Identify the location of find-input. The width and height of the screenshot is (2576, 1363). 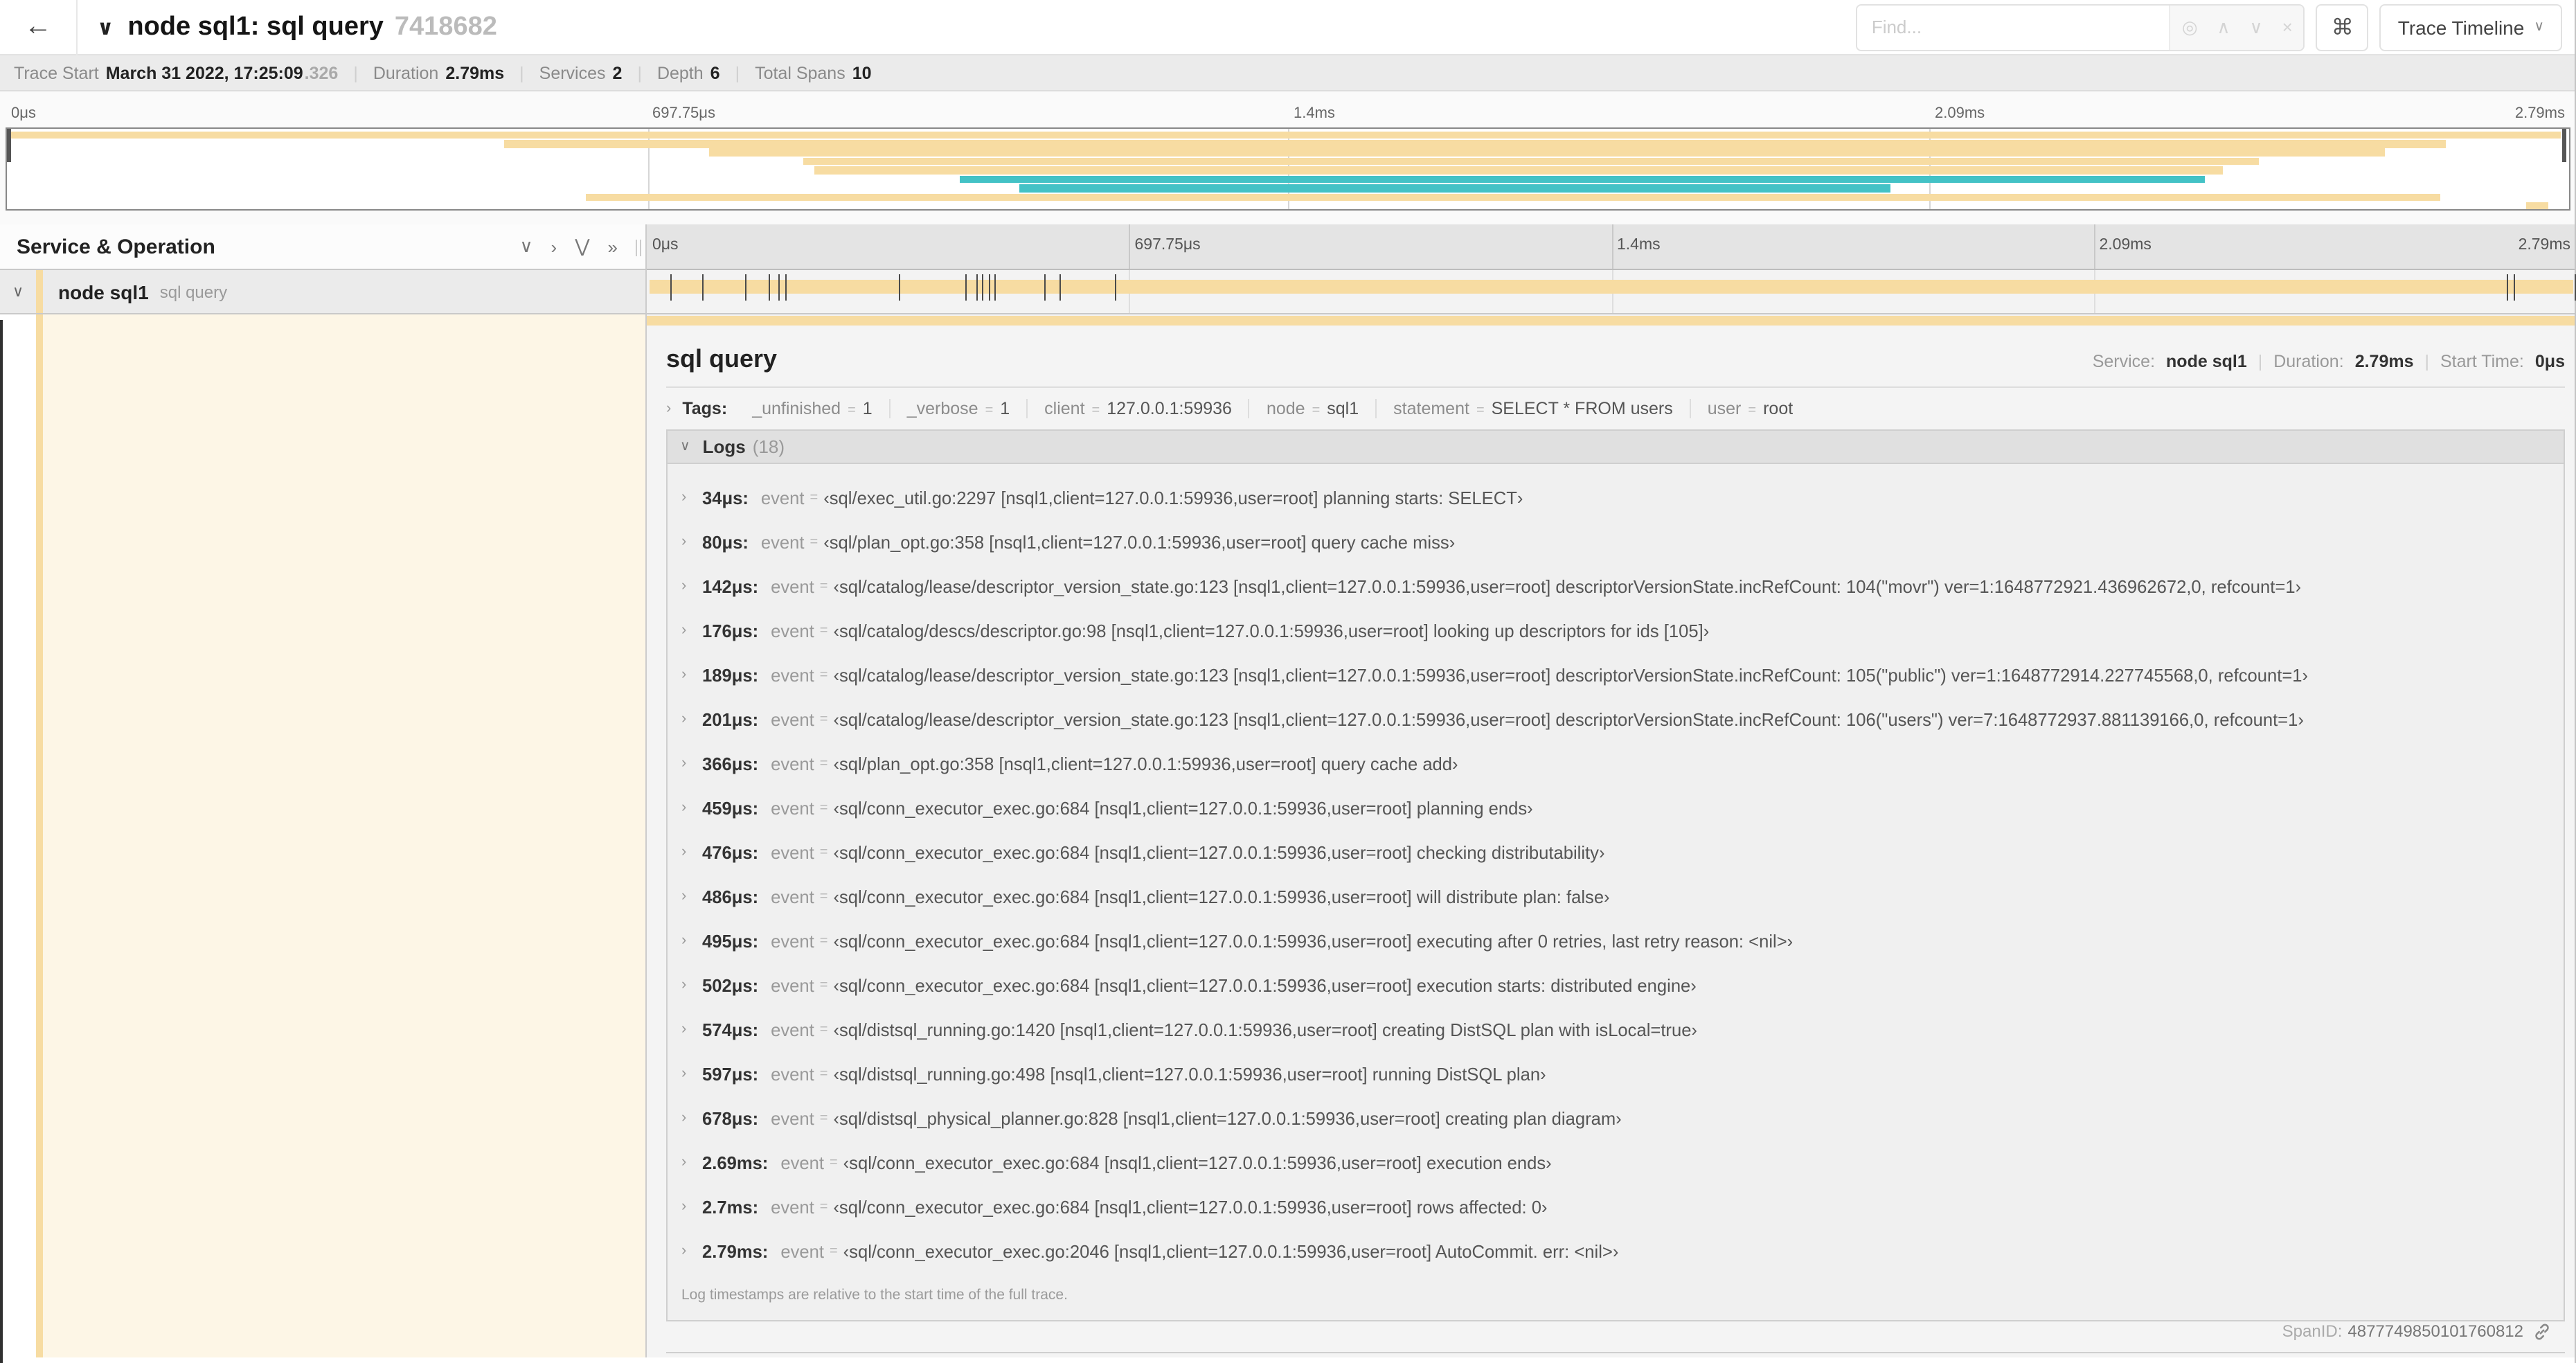
(2014, 27).